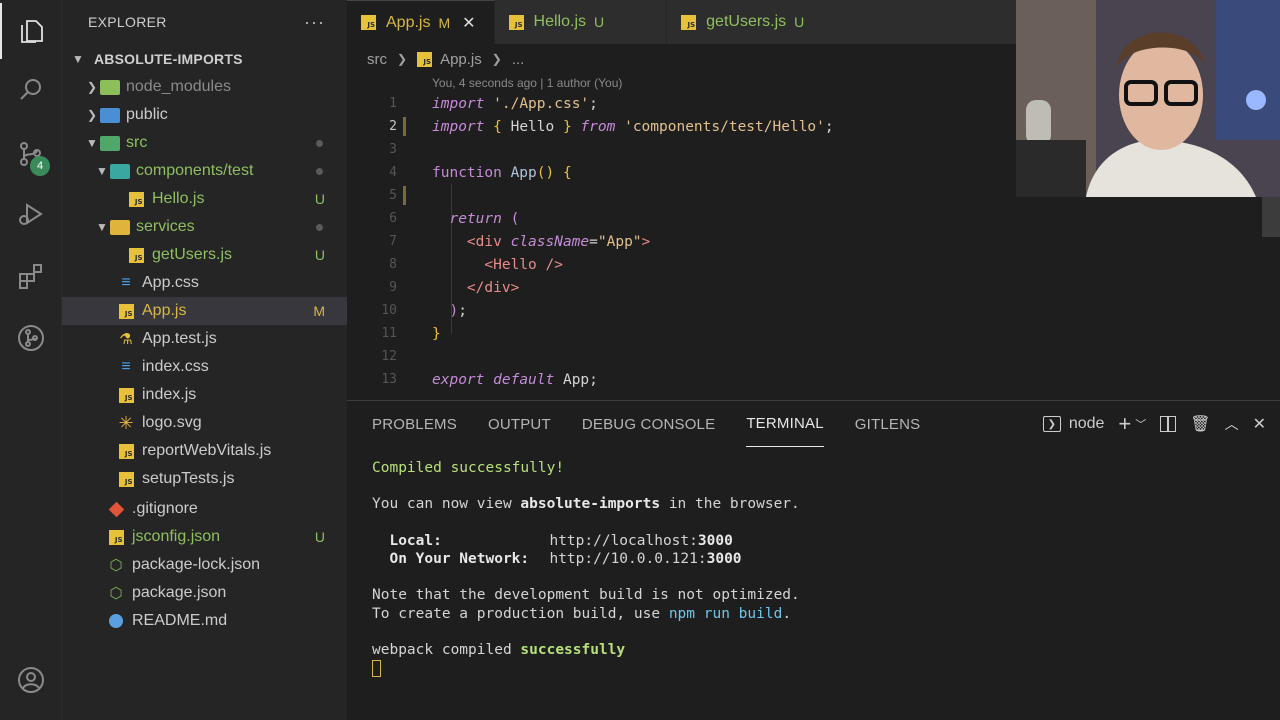 The image size is (1280, 720). What do you see at coordinates (207, 450) in the screenshot?
I see `tree-item-label: reportWebVitals.js` at bounding box center [207, 450].